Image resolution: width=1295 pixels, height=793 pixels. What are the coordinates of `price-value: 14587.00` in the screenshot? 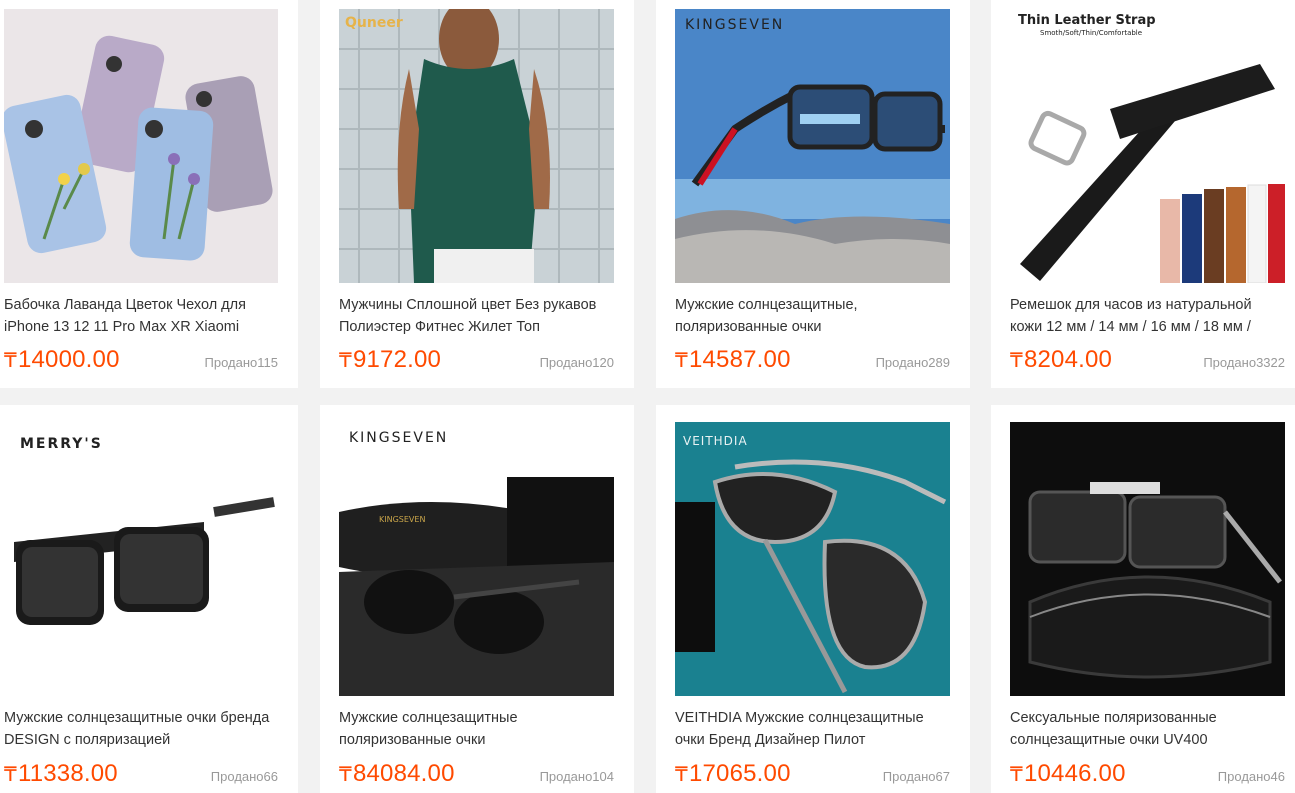 It's located at (739, 359).